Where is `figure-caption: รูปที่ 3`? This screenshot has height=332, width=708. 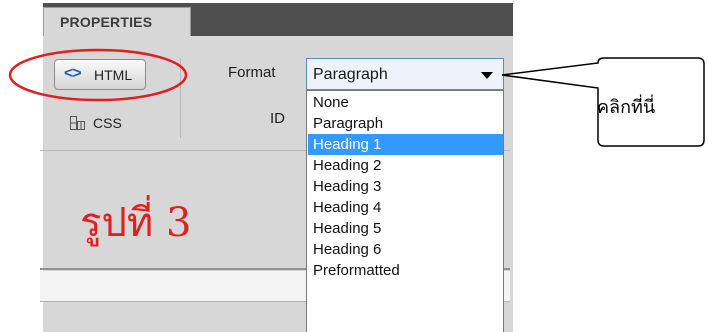 figure-caption: รูปที่ 3 is located at coordinates (136, 223).